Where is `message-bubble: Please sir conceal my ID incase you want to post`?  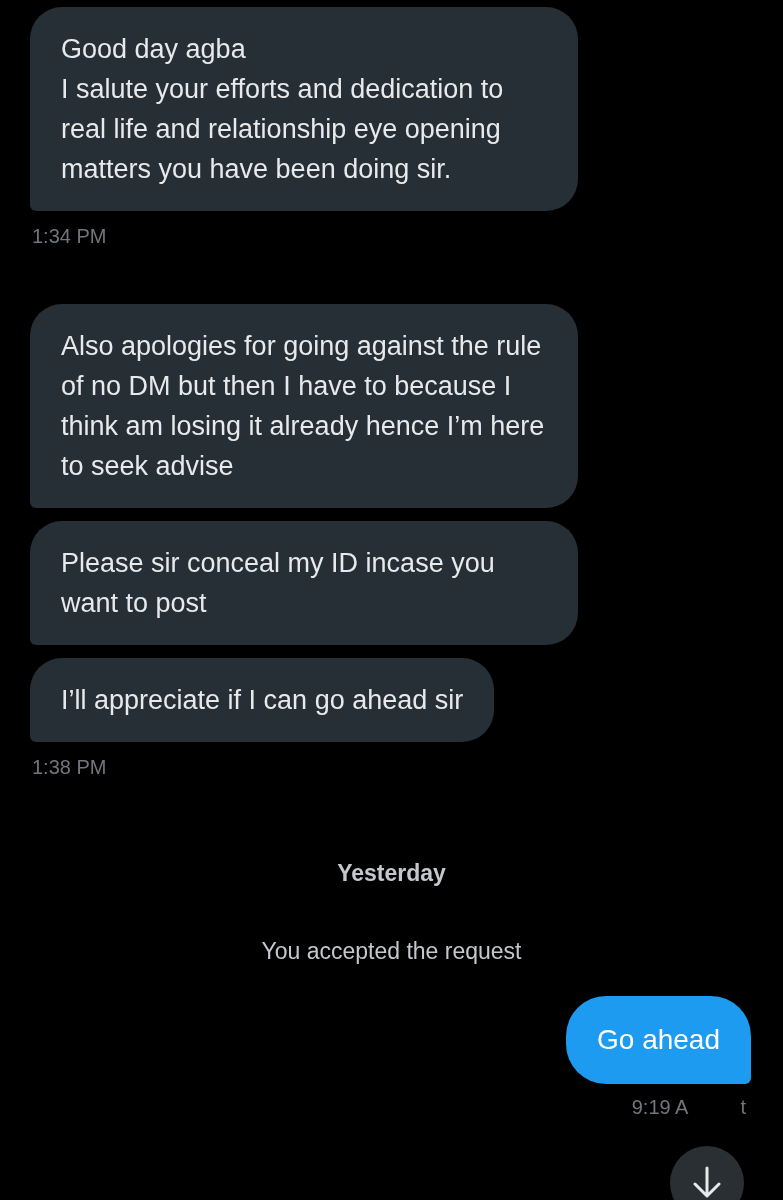
message-bubble: Please sir conceal my ID incase you want to post is located at coordinates (304, 583).